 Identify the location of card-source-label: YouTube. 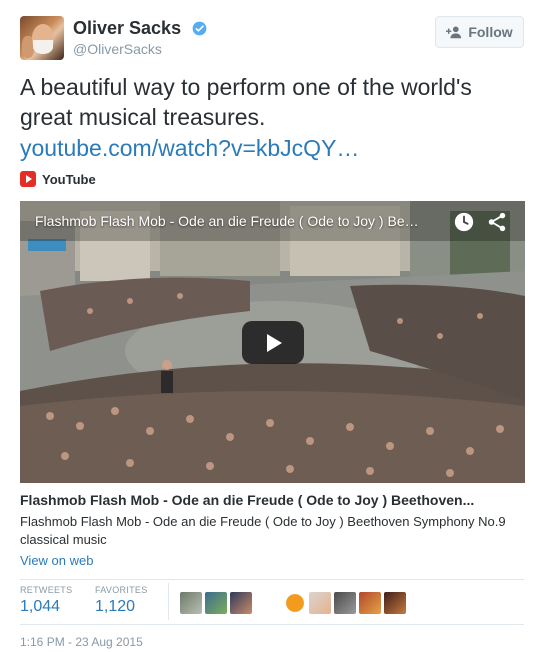
(69, 179).